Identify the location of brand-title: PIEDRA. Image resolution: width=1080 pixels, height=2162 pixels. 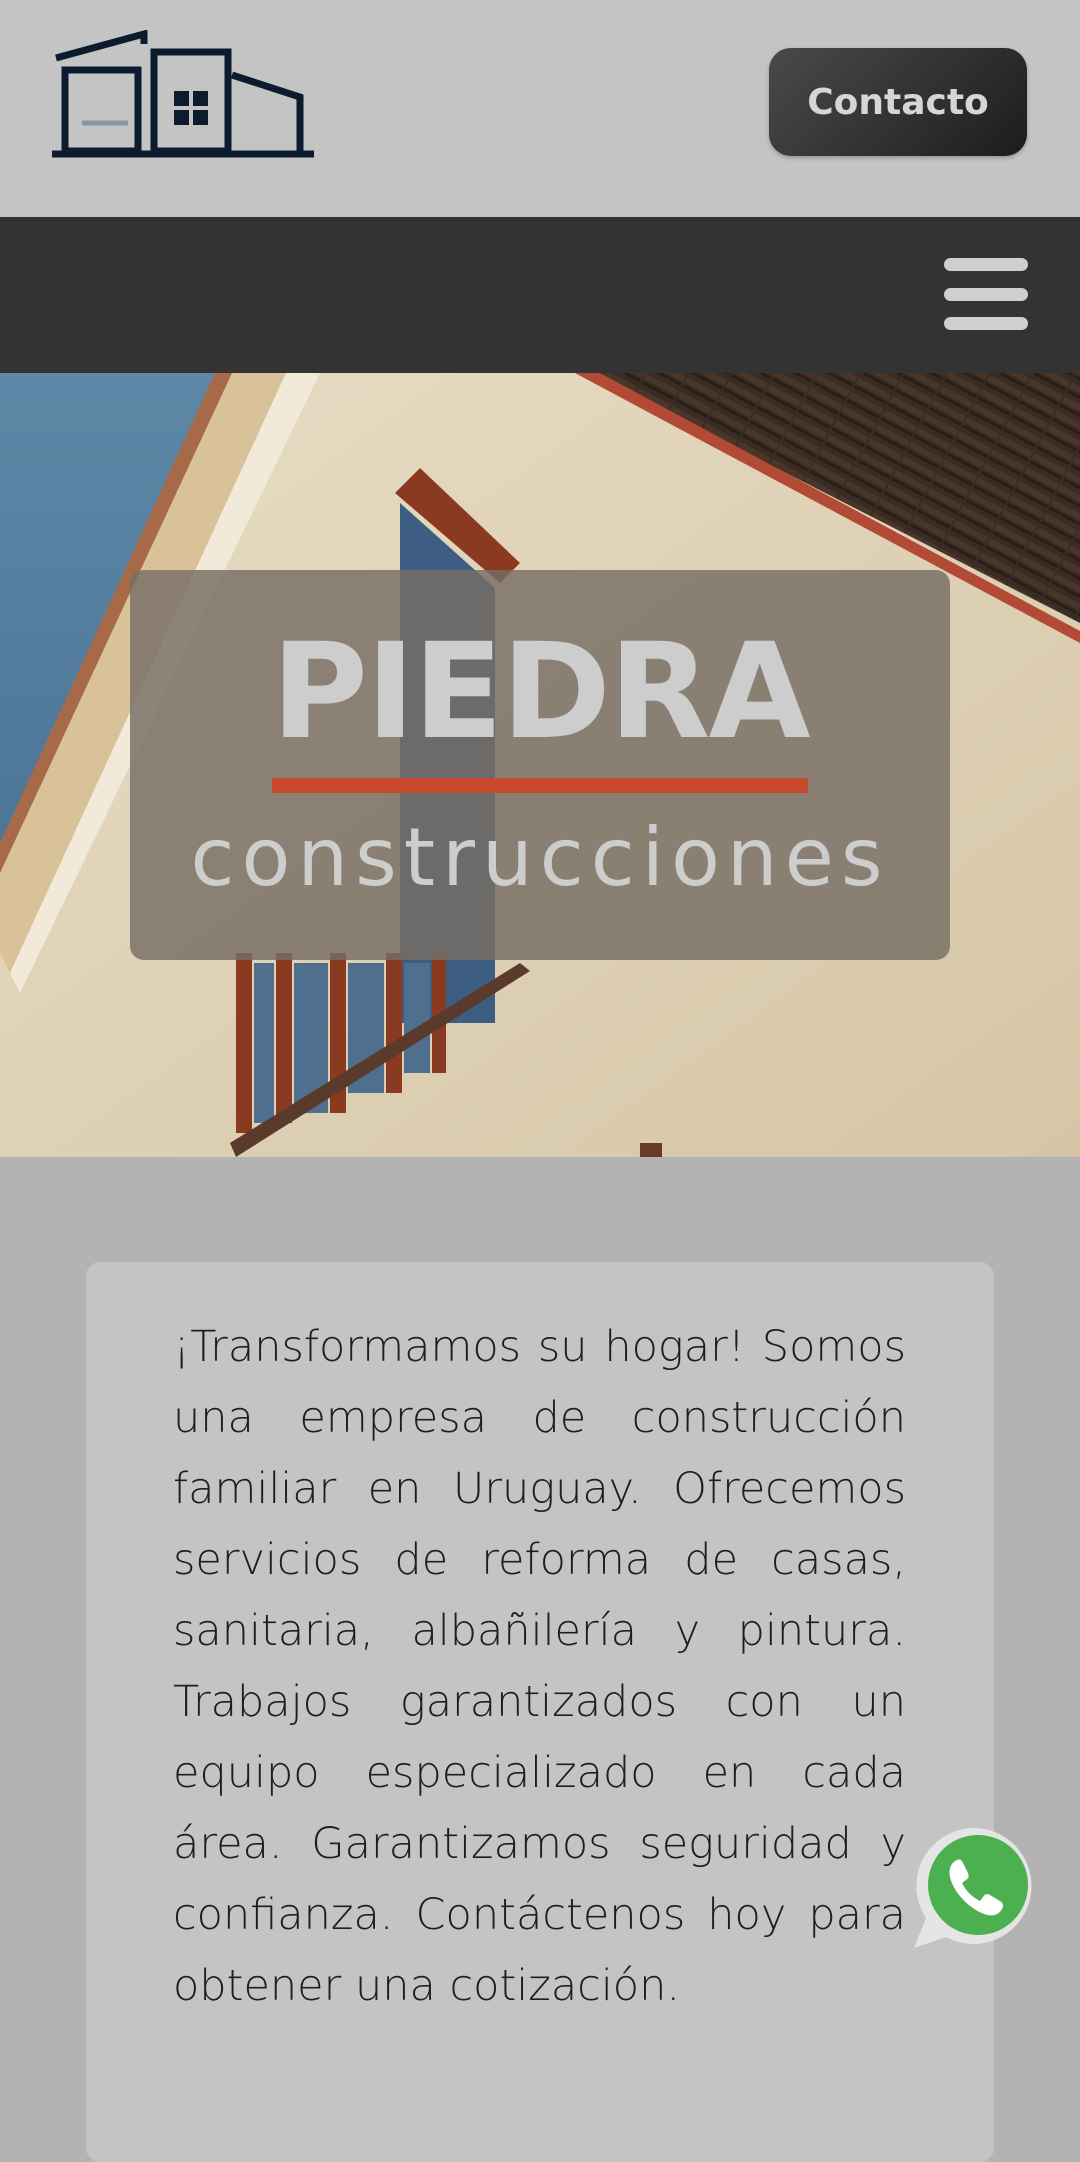
(540, 692).